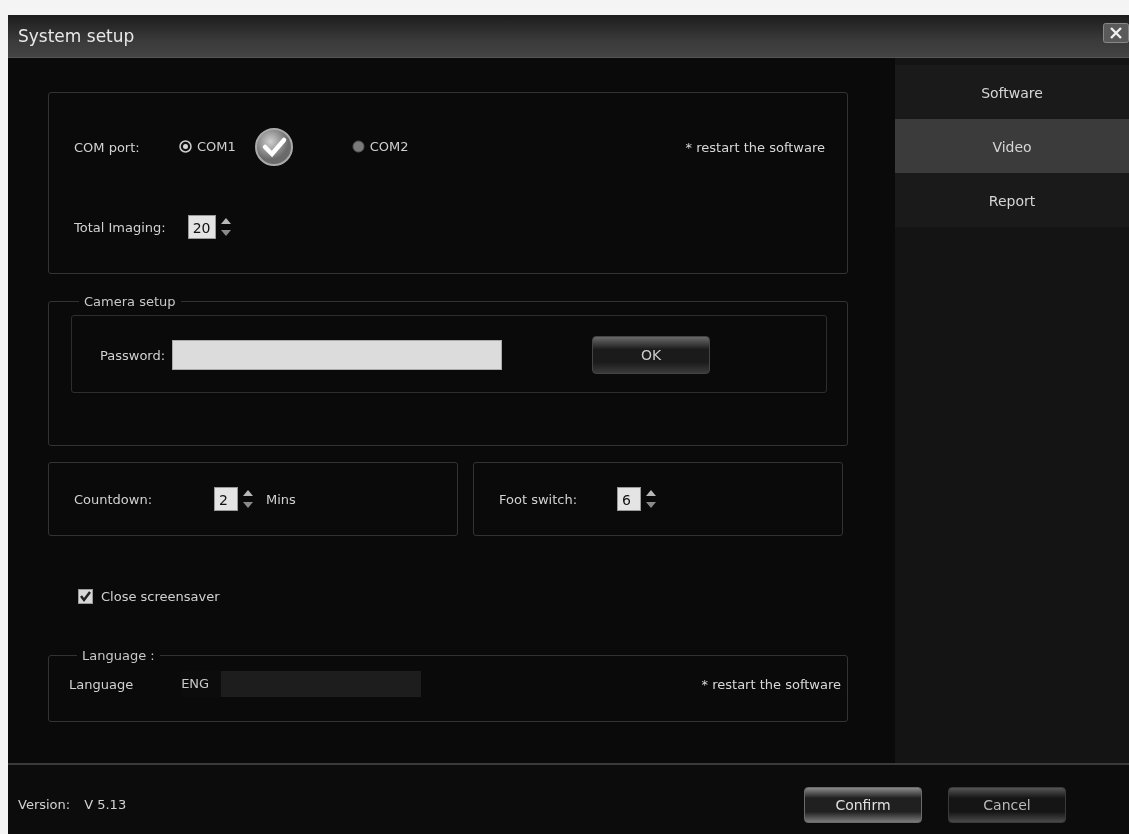  Describe the element at coordinates (1116, 33) in the screenshot. I see `close-icon` at that location.